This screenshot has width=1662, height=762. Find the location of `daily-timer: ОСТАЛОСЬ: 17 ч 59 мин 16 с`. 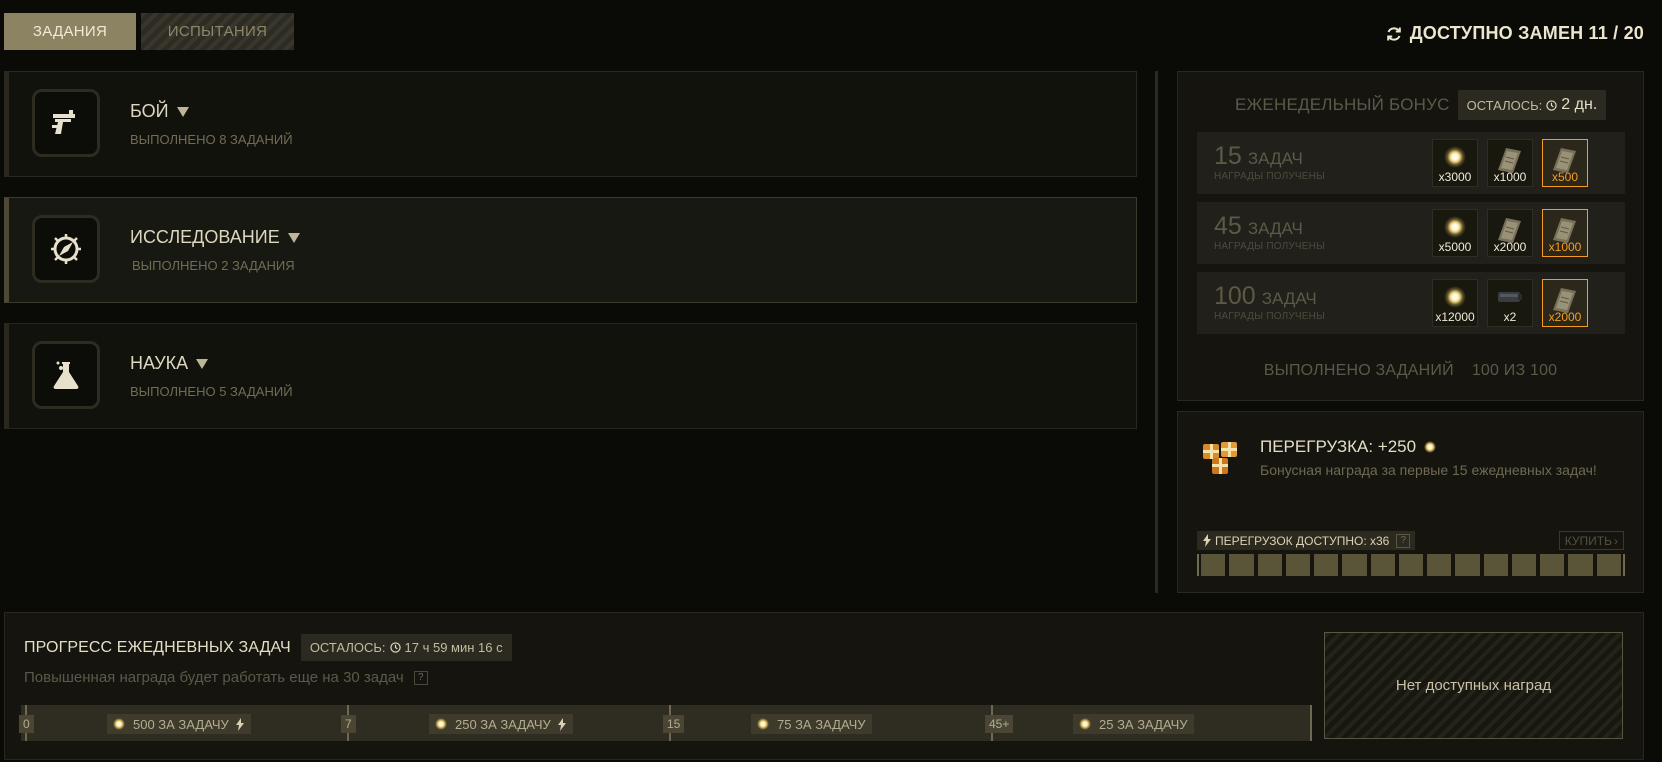

daily-timer: ОСТАЛОСЬ: 17 ч 59 мин 16 с is located at coordinates (406, 647).